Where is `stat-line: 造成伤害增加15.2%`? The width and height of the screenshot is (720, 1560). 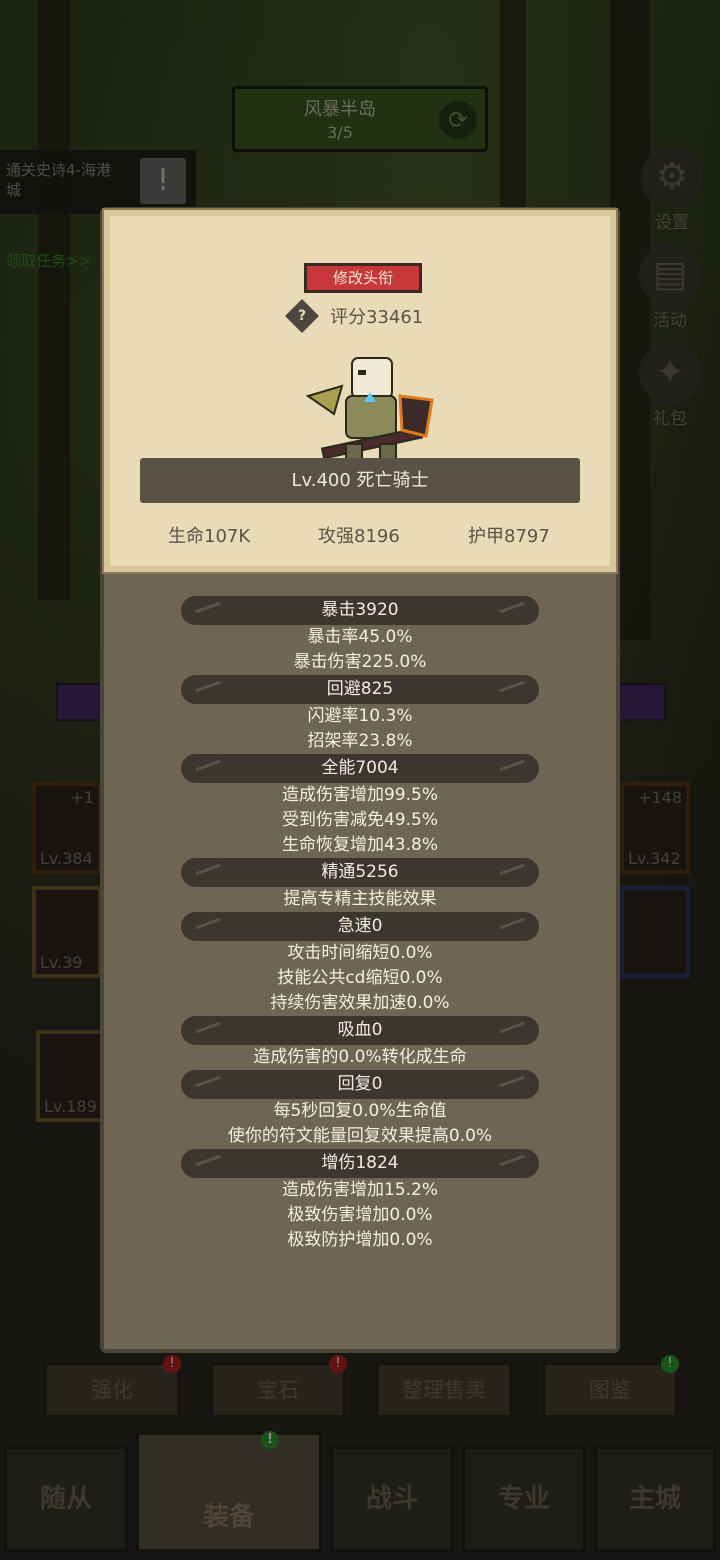 stat-line: 造成伤害增加15.2% is located at coordinates (359, 1190).